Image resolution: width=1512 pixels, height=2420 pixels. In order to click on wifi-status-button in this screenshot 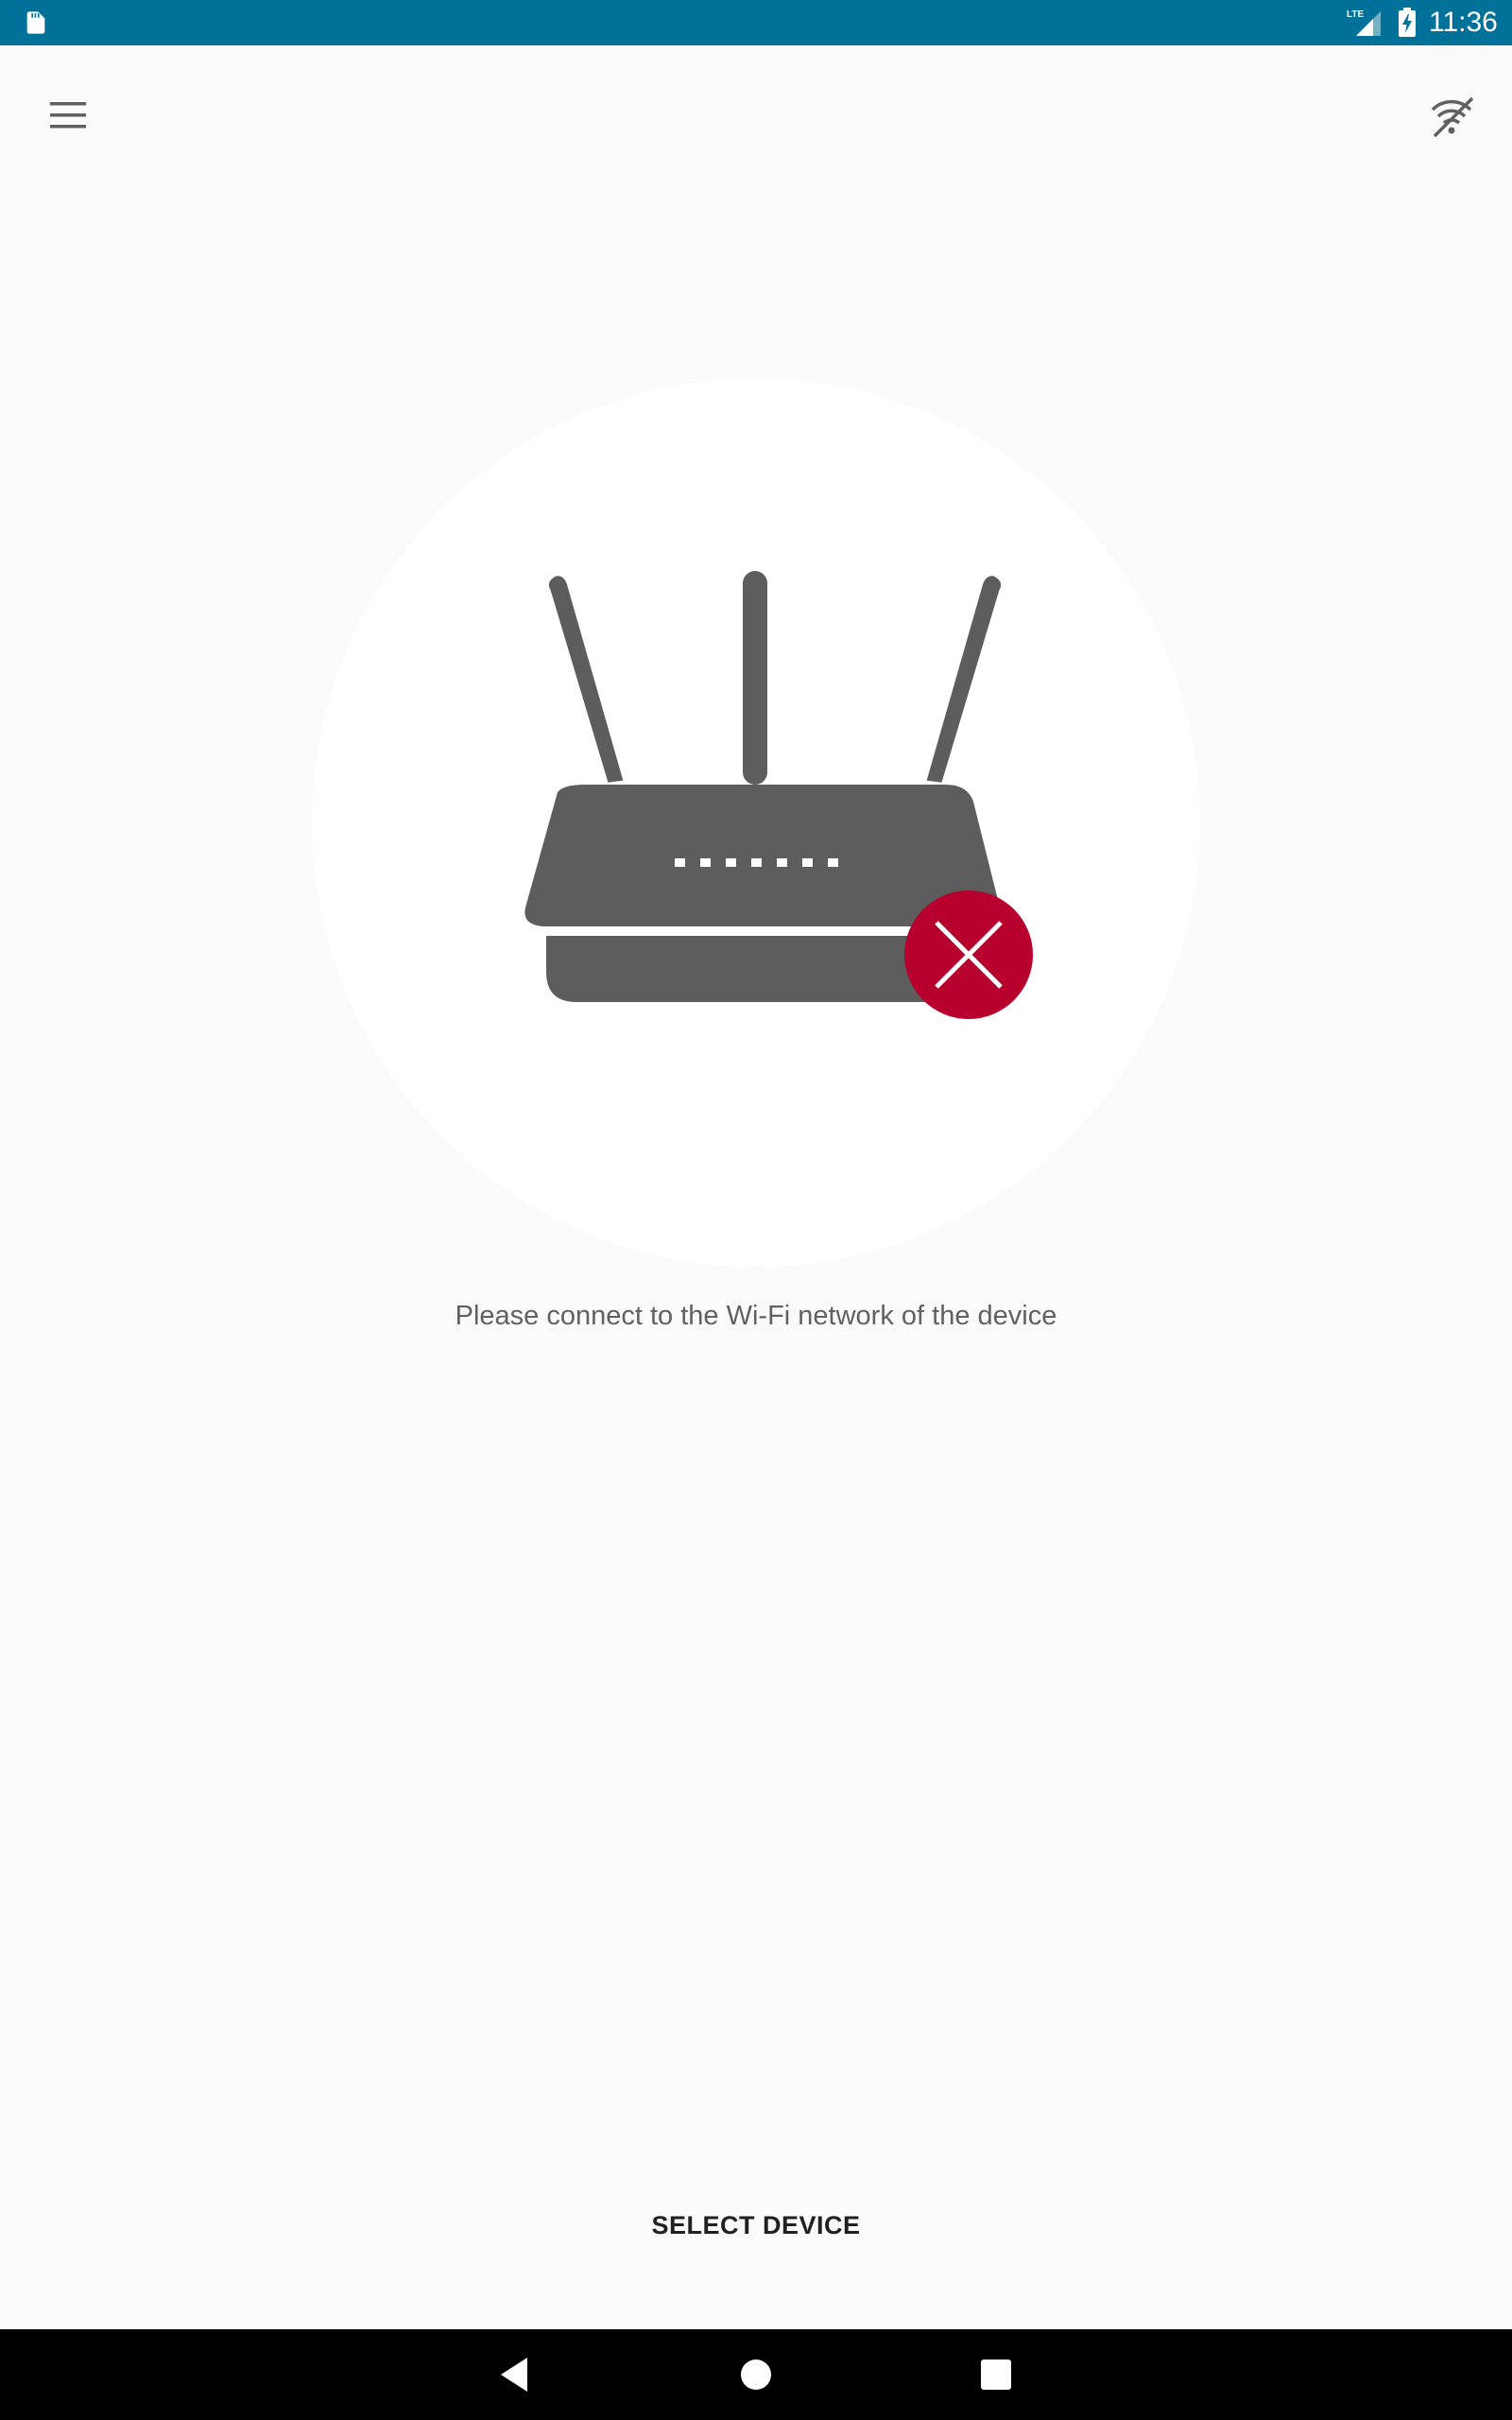, I will do `click(1452, 115)`.